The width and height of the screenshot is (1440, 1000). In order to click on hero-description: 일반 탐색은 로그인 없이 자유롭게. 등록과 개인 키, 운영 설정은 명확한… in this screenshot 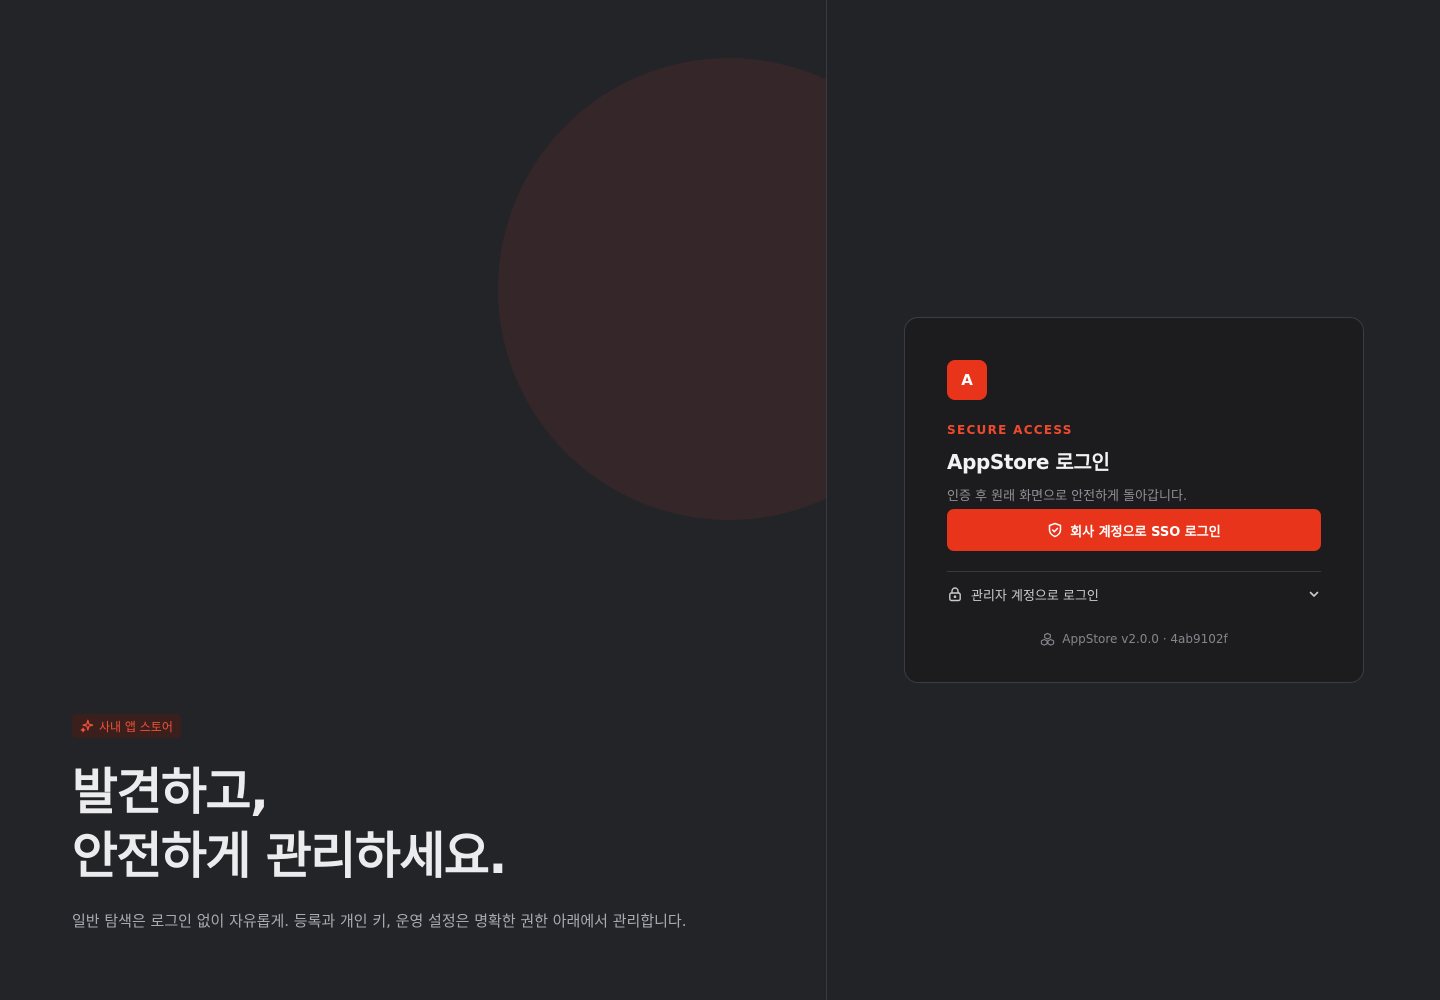, I will do `click(379, 921)`.